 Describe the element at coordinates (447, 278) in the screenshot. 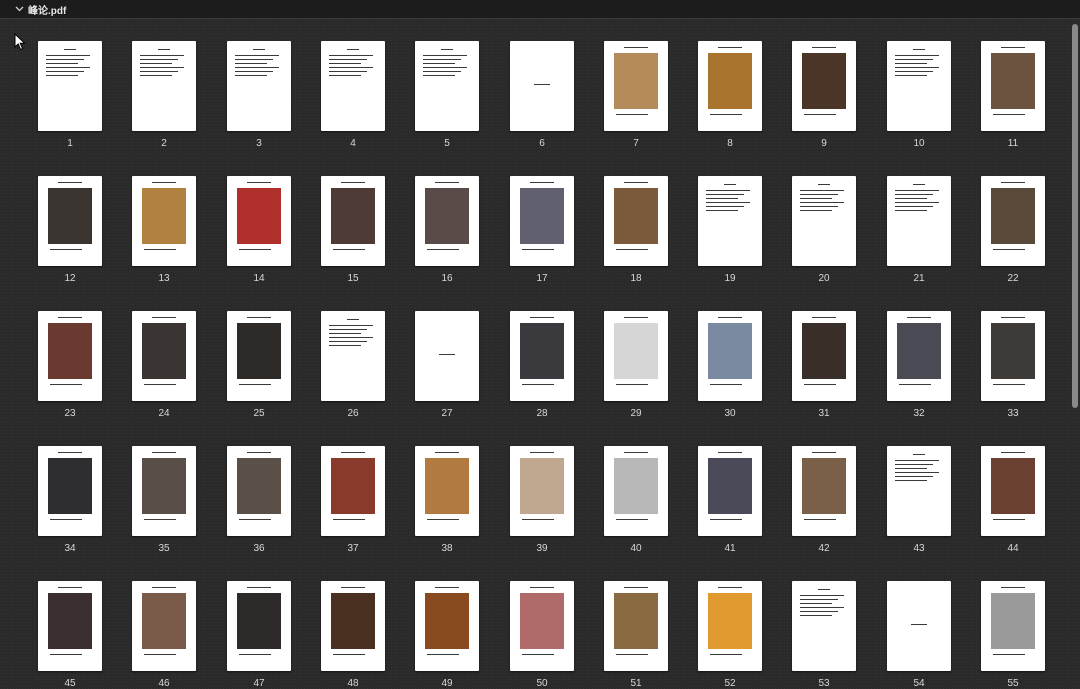

I see `page-number-label: 16` at that location.